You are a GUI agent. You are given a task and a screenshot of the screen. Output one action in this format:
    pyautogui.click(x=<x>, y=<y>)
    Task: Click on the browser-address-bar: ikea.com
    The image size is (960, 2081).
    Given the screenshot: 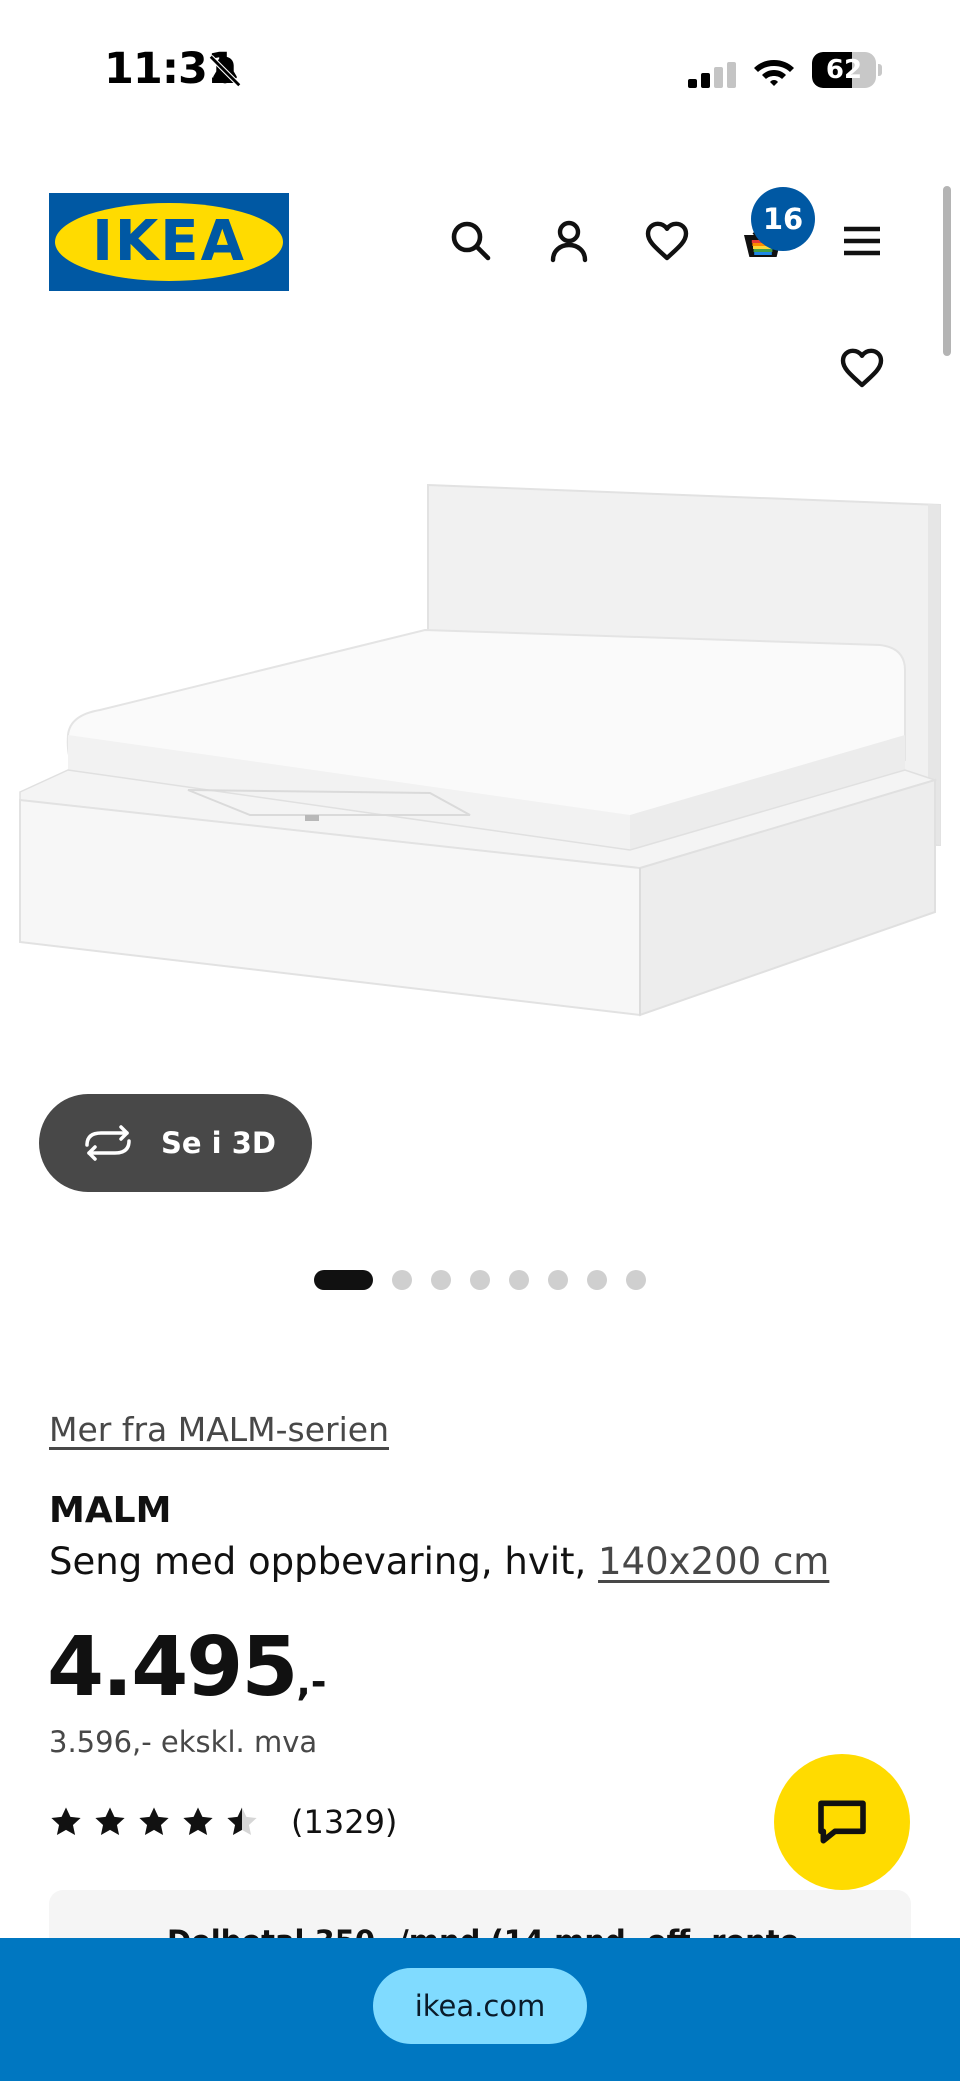 What is the action you would take?
    pyautogui.click(x=480, y=2009)
    